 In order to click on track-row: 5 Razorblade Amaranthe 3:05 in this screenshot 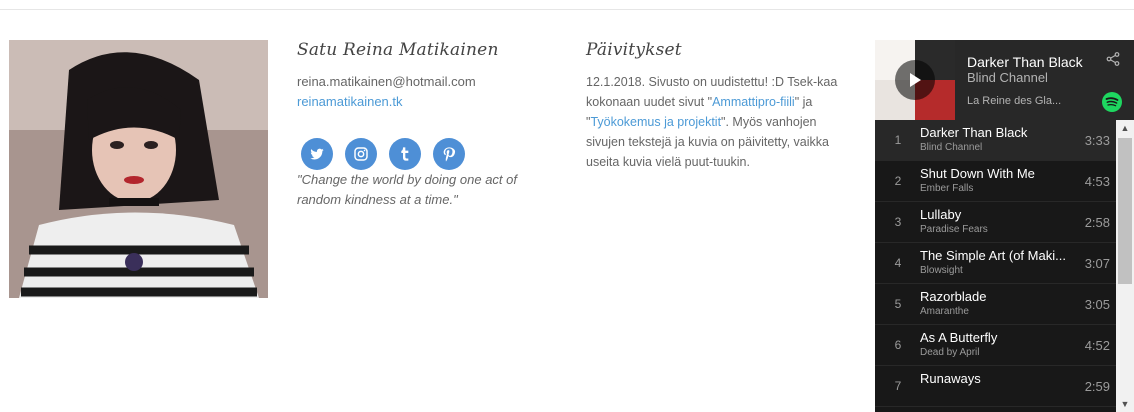, I will do `click(995, 304)`.